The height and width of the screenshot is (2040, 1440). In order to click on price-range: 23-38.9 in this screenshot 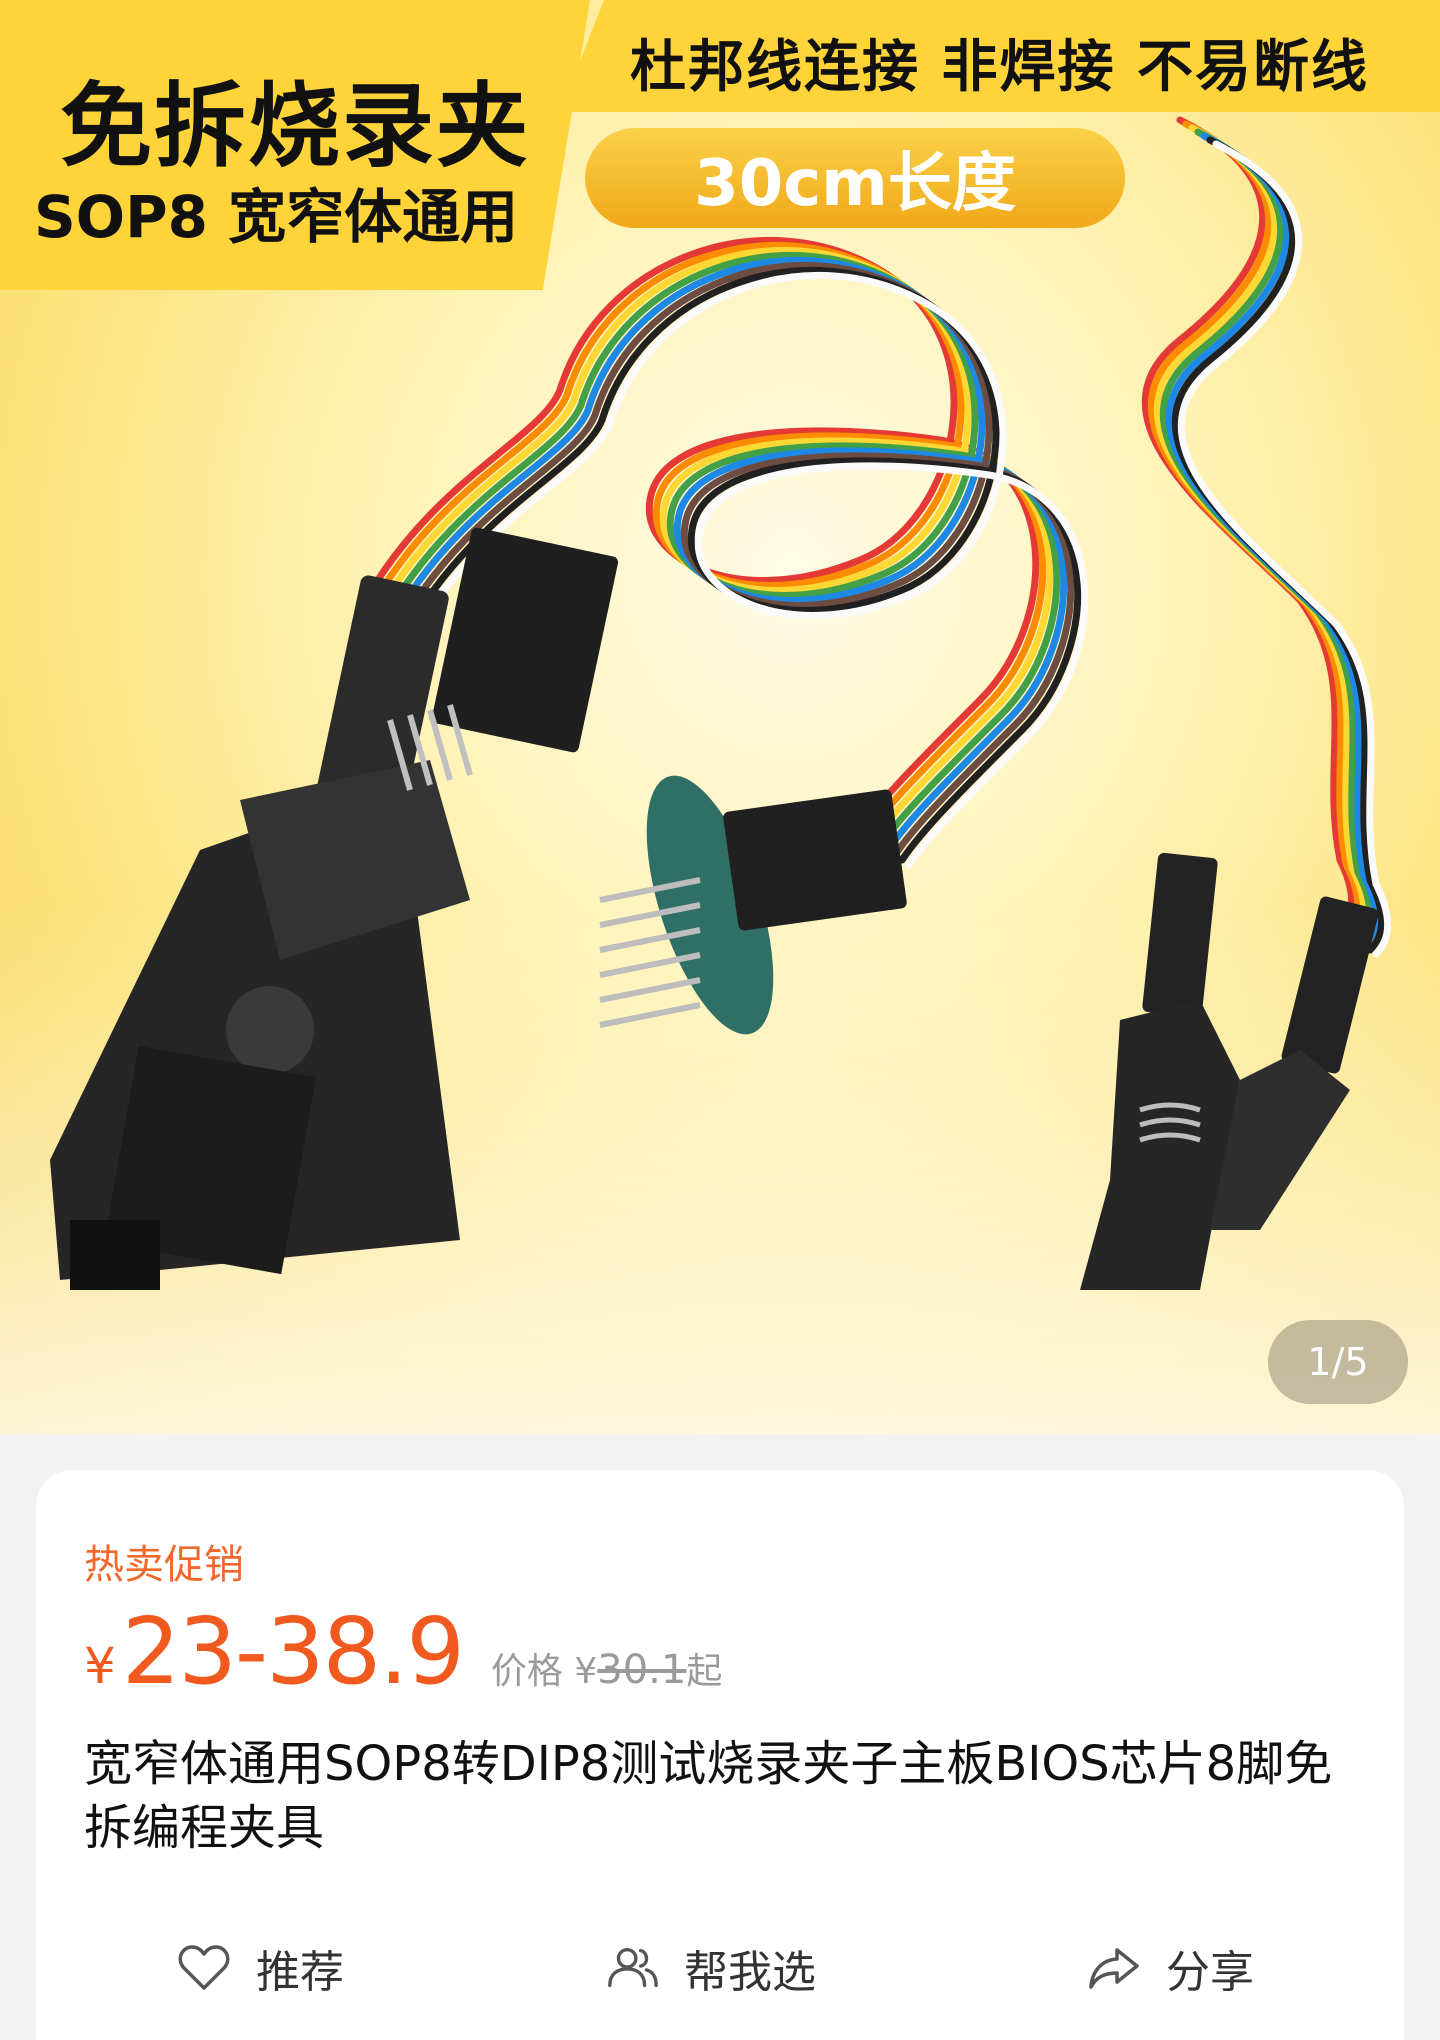, I will do `click(293, 1651)`.